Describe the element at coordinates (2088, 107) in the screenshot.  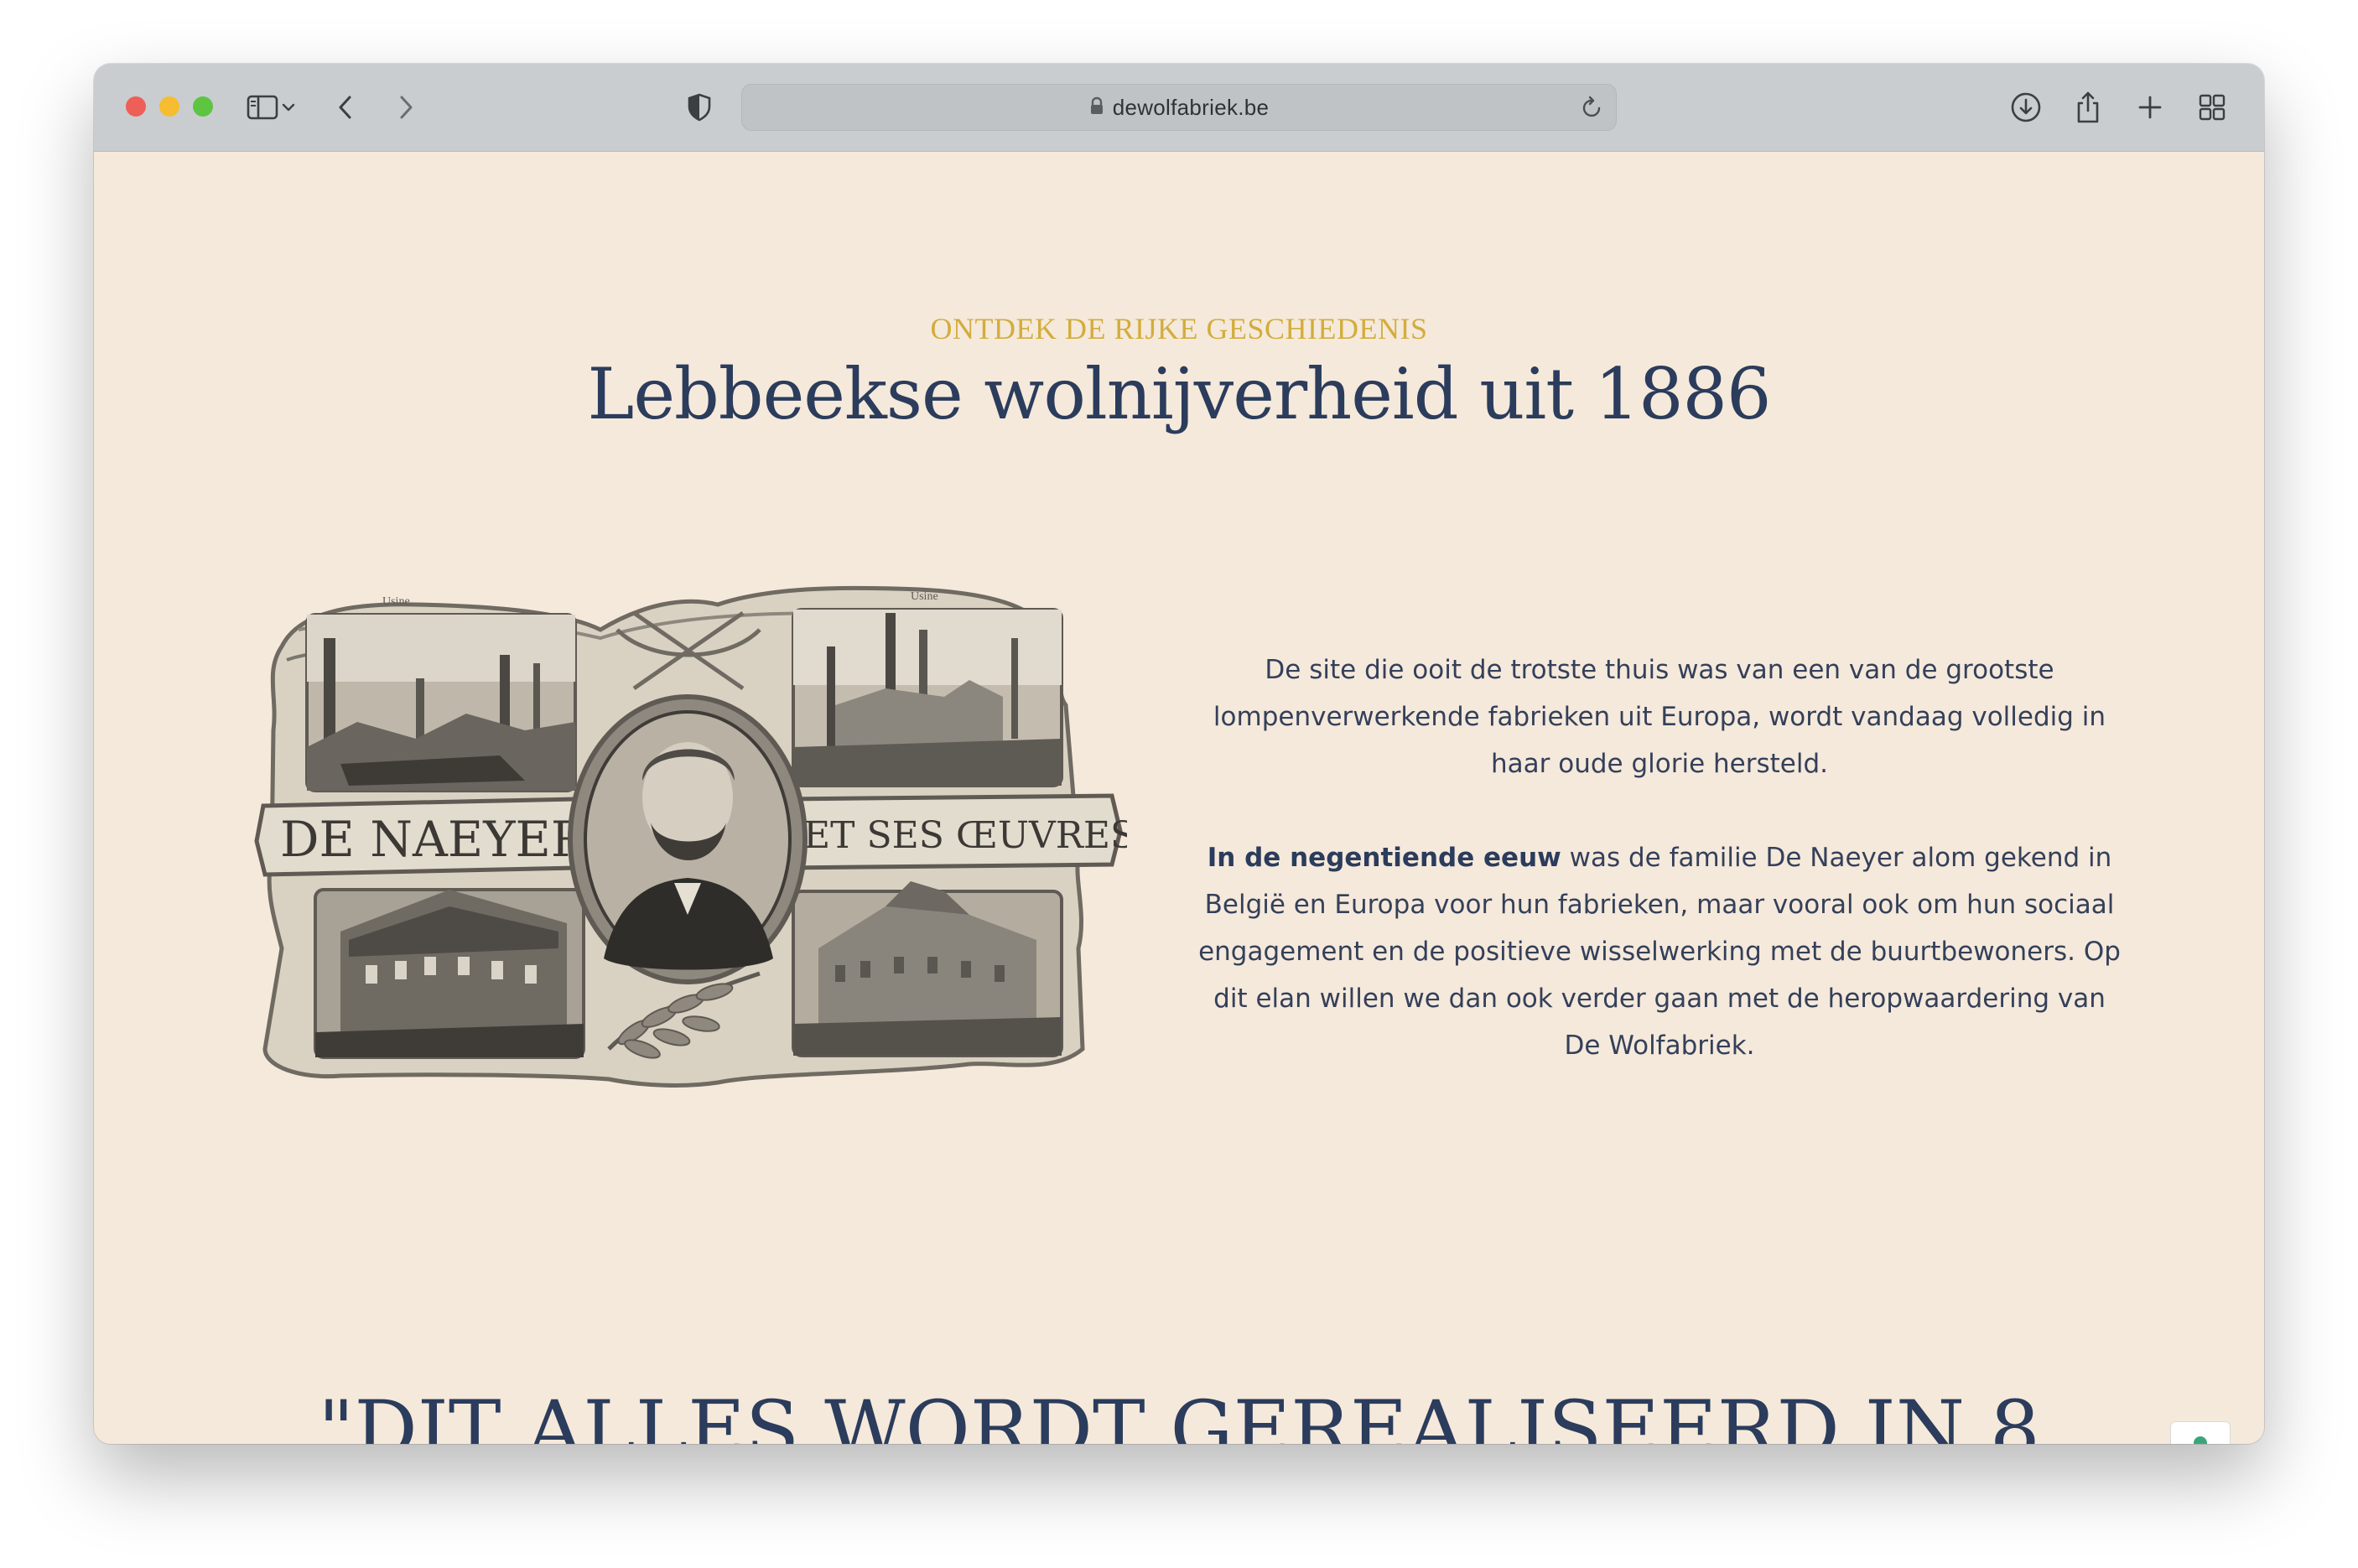
I see `share-icon` at that location.